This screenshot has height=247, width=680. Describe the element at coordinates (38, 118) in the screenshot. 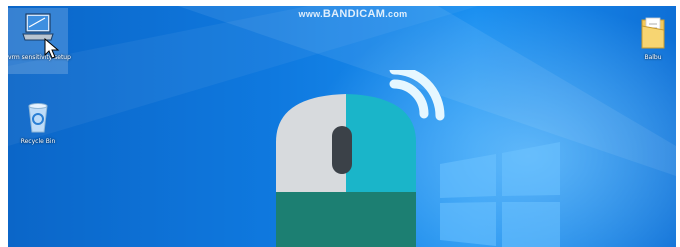

I see `recycle-bin-icon` at that location.